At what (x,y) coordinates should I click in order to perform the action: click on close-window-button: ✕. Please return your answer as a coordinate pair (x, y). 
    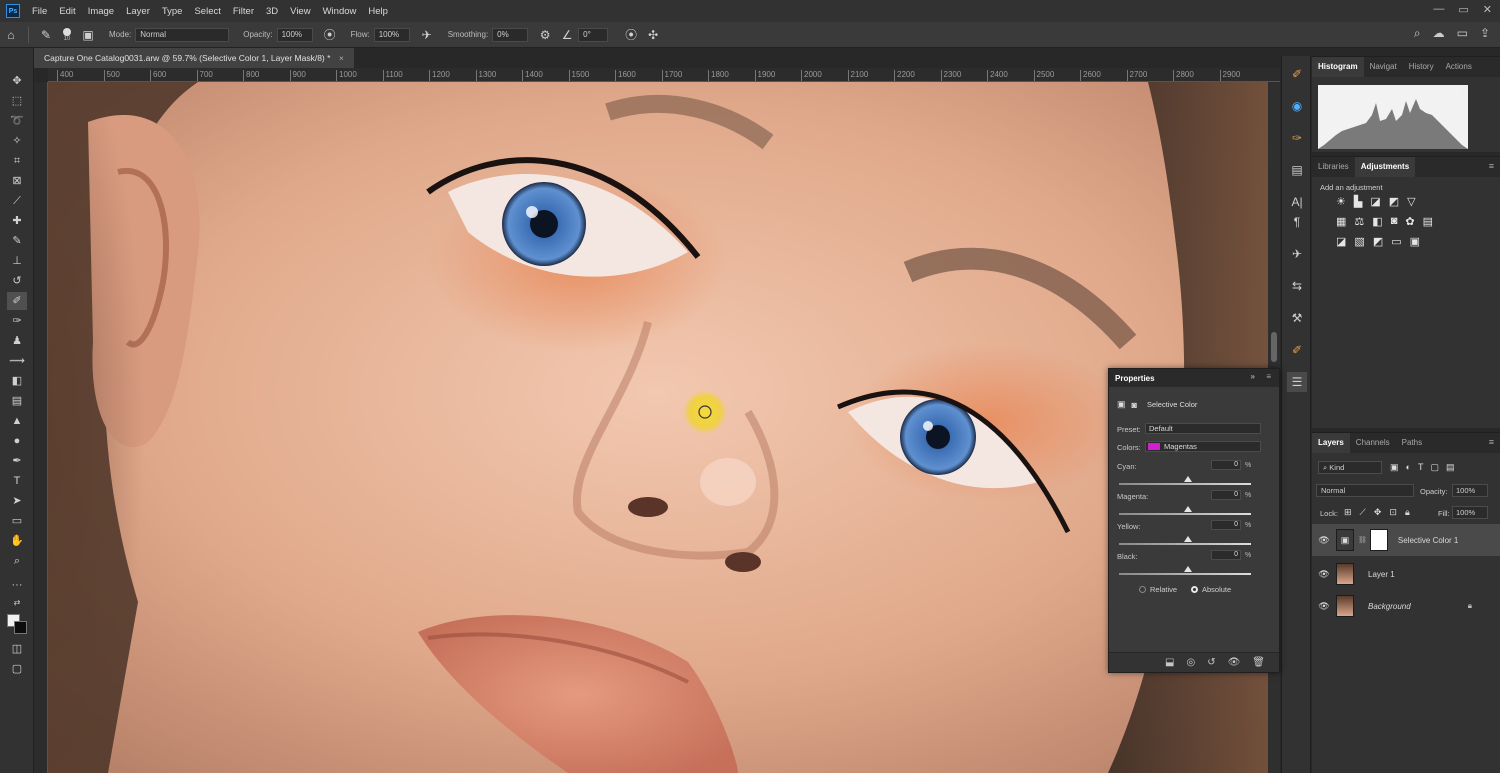
    Looking at the image, I should click on (1487, 9).